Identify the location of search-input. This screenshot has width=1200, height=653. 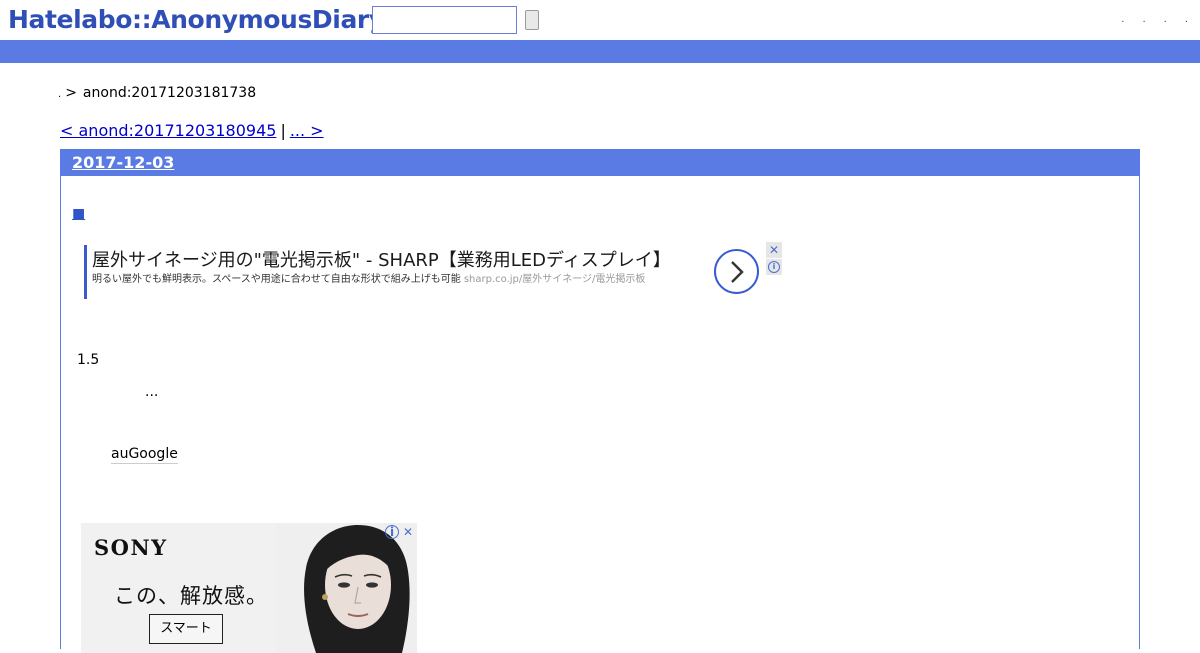
(444, 20).